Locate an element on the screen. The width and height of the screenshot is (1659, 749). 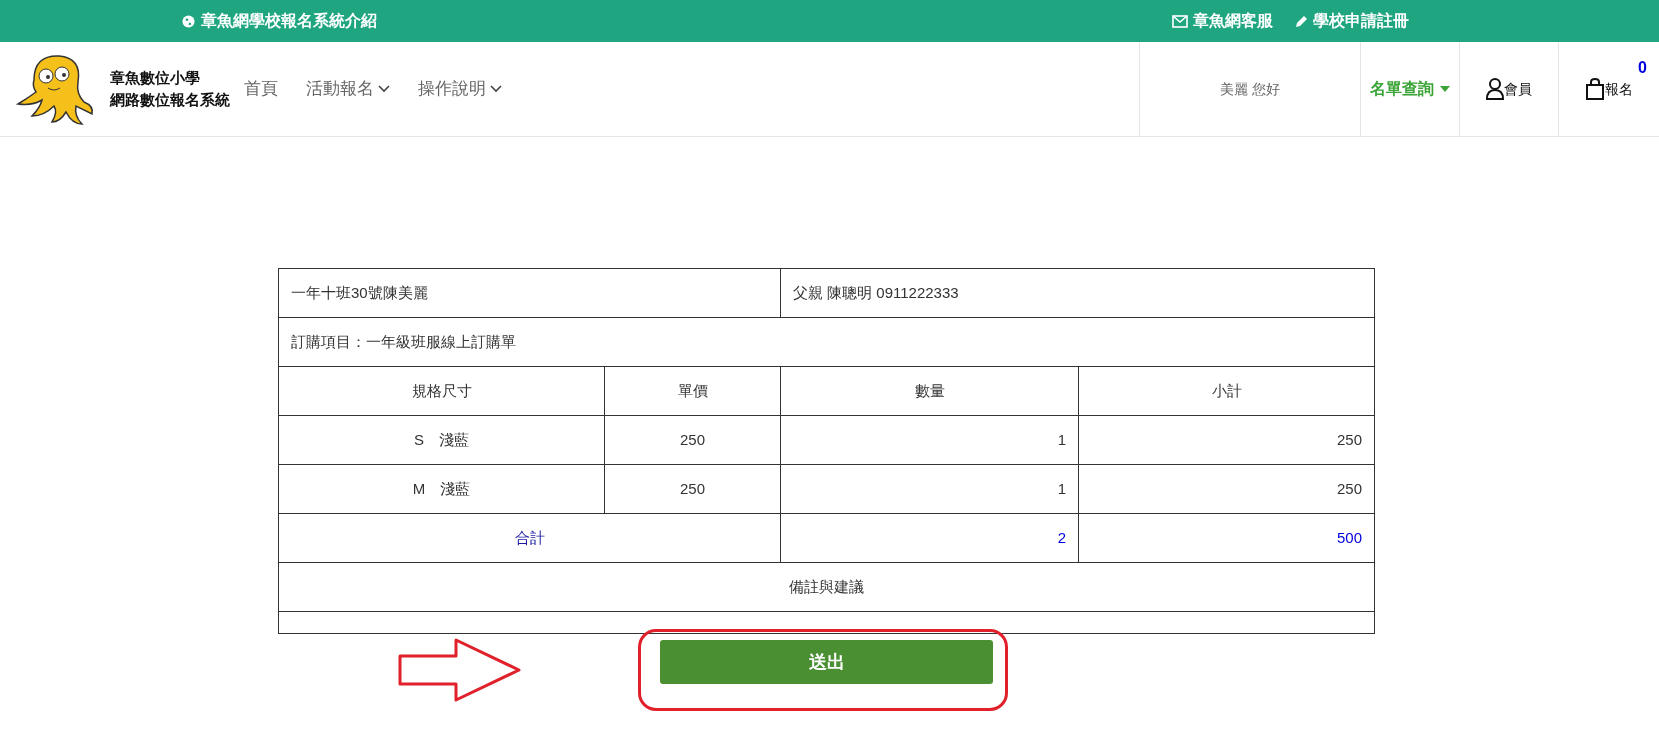
top-link: 章魚網客服 is located at coordinates (1233, 21).